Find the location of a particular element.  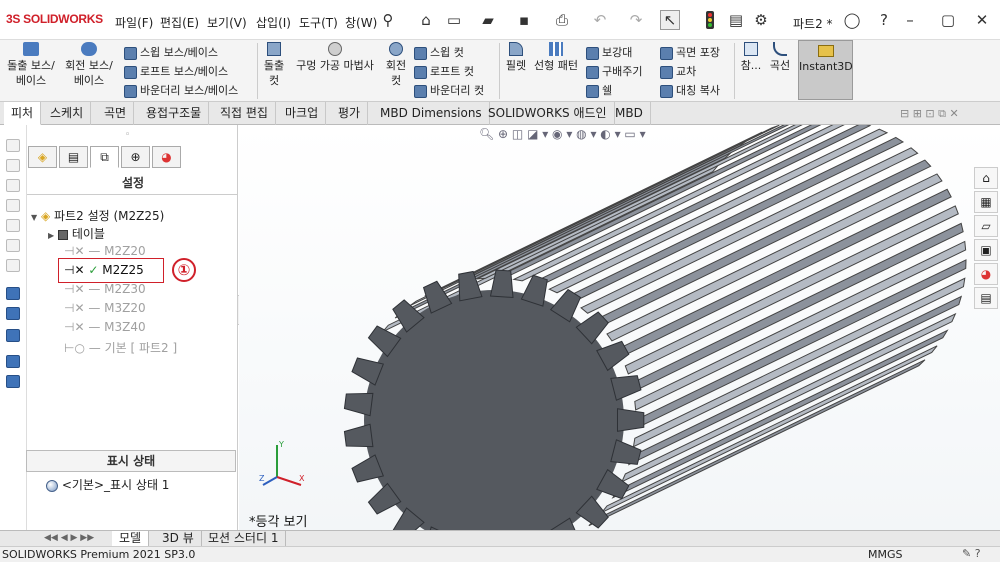

menu-window: 창(W) is located at coordinates (361, 22).